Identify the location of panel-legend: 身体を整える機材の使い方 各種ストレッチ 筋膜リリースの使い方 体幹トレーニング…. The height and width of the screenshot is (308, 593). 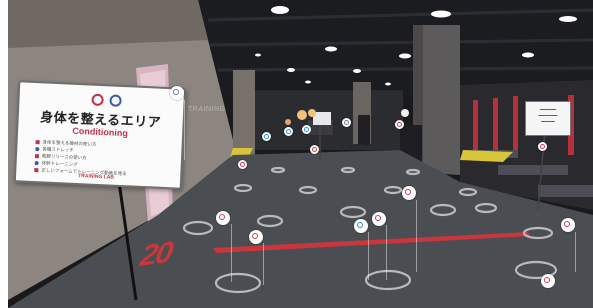
(104, 158).